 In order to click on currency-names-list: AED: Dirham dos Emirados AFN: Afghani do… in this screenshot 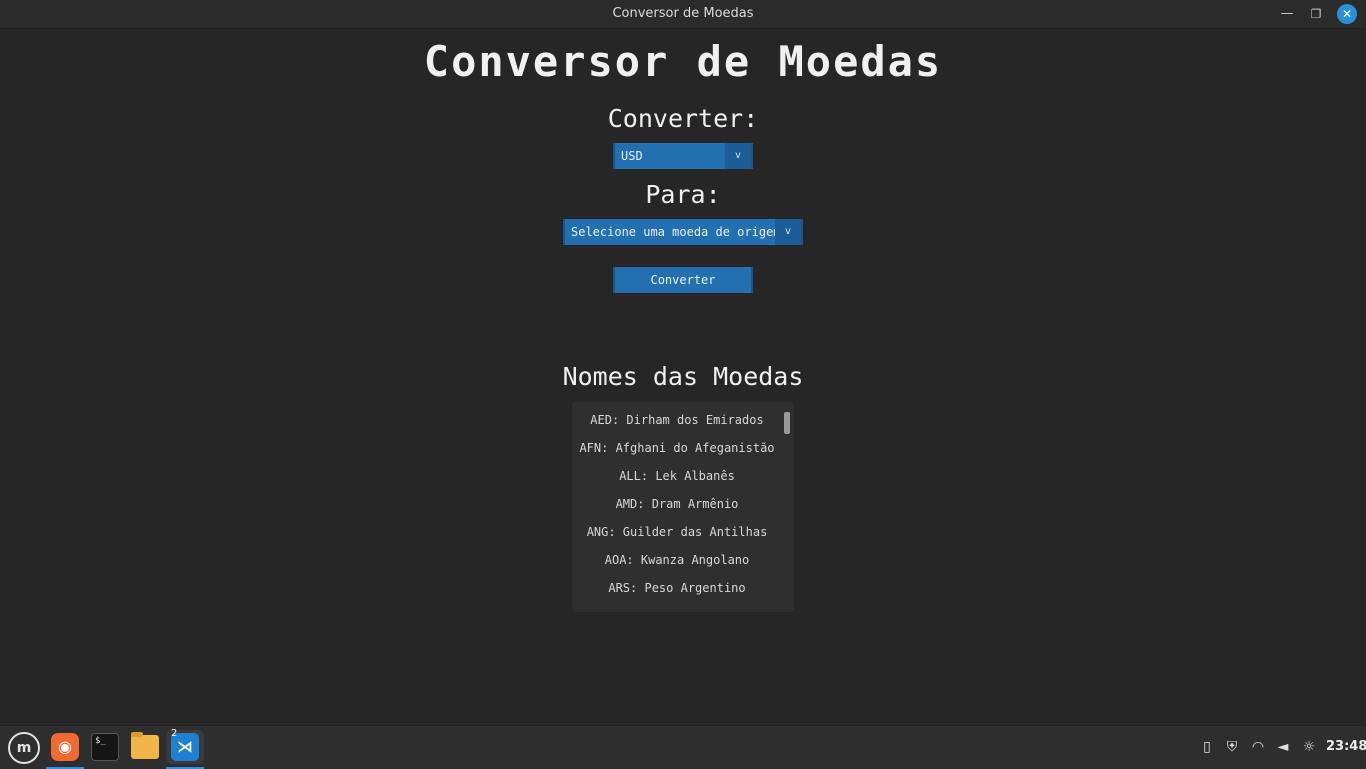, I will do `click(683, 507)`.